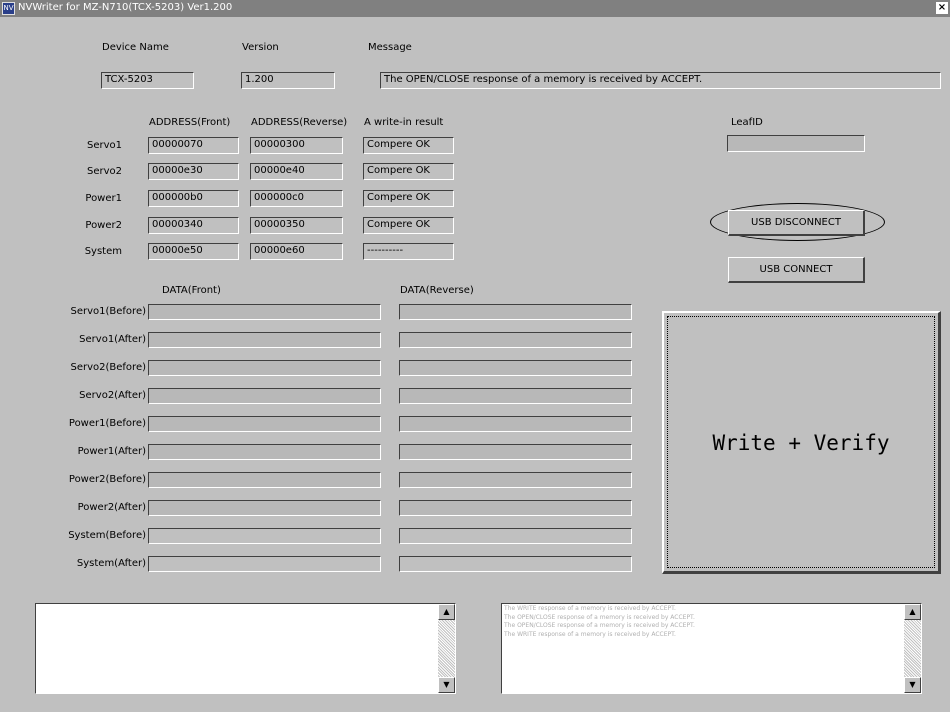 The height and width of the screenshot is (712, 950). I want to click on address-front-field: 00000e30, so click(193, 171).